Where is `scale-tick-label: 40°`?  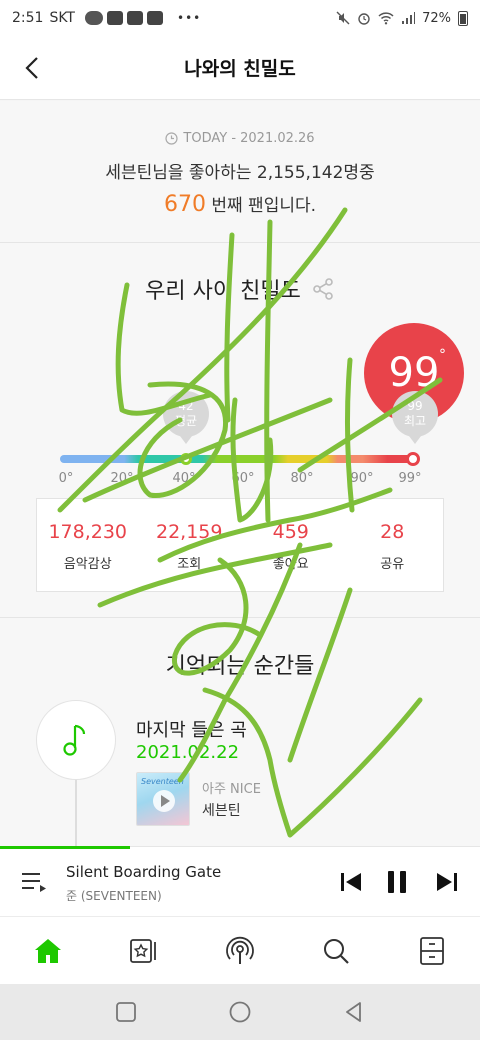
scale-tick-label: 40° is located at coordinates (184, 478).